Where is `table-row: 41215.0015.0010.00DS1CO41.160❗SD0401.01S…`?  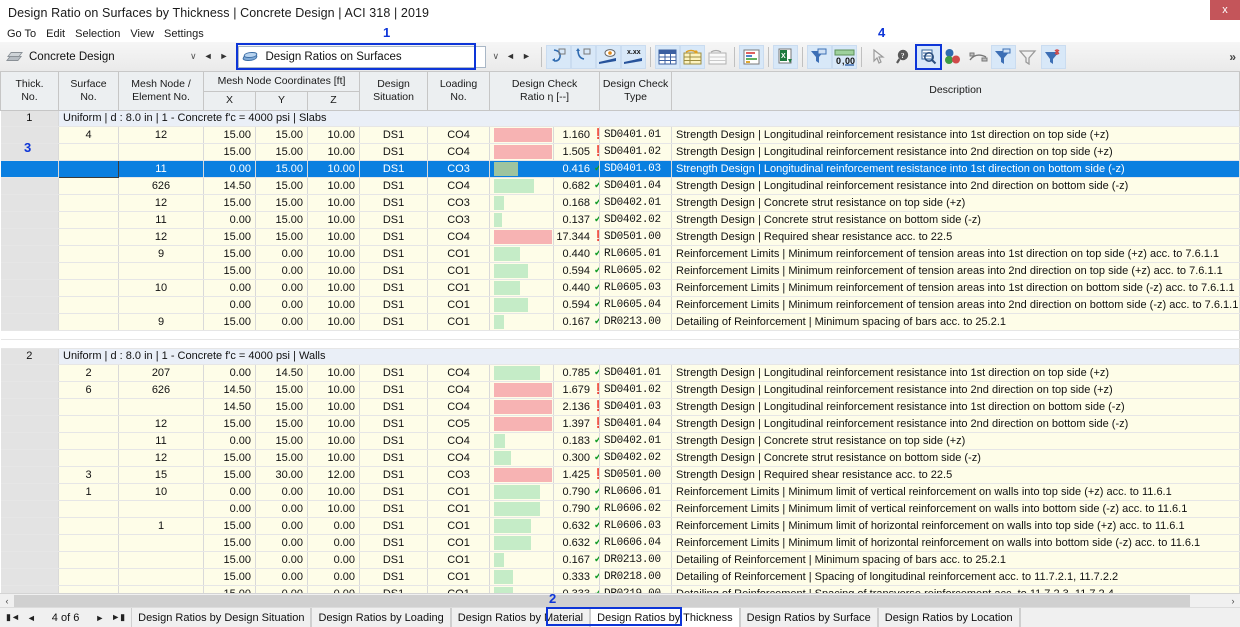 table-row: 41215.0015.0010.00DS1CO41.160❗SD0401.01S… is located at coordinates (620, 135).